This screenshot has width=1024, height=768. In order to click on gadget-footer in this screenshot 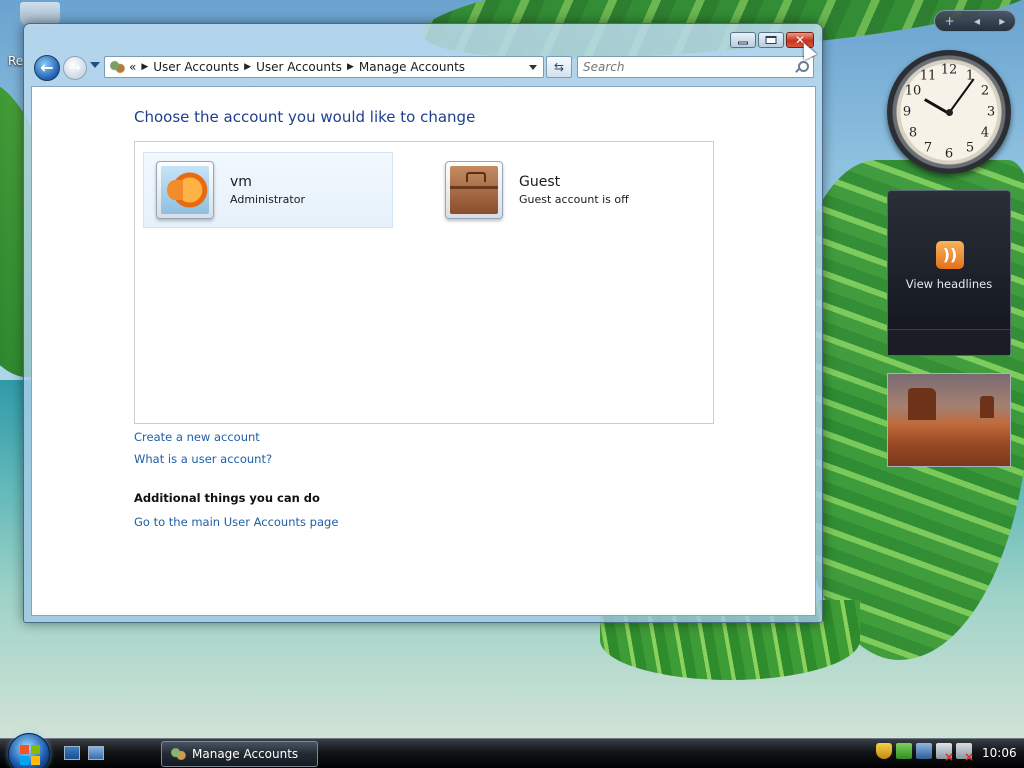, I will do `click(949, 342)`.